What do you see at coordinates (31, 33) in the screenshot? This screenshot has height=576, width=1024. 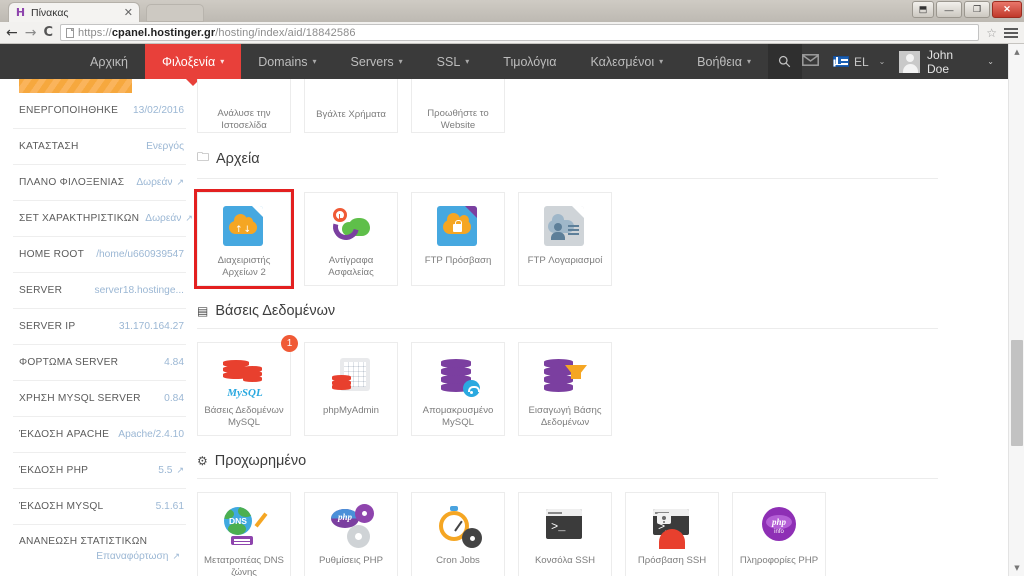 I see `forward-icon: →` at bounding box center [31, 33].